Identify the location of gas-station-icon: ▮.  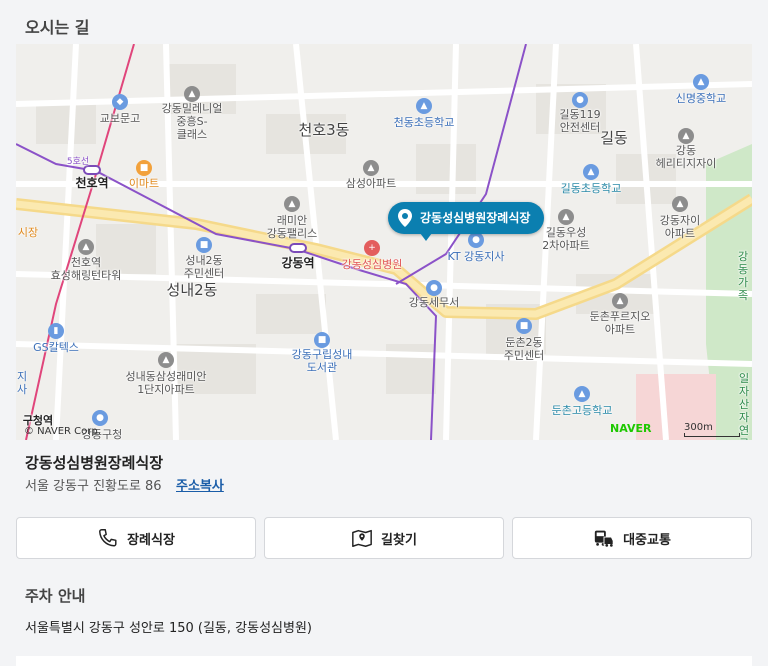
(56, 331).